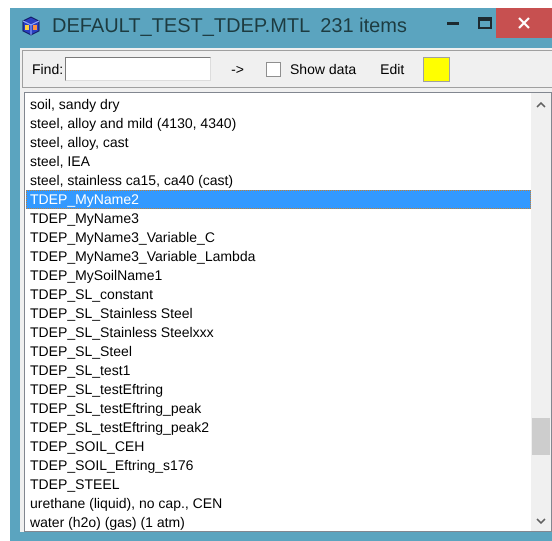 The image size is (552, 541). Describe the element at coordinates (278, 332) in the screenshot. I see `list-item: TDEP_SL_Stainless Steelxxx` at that location.